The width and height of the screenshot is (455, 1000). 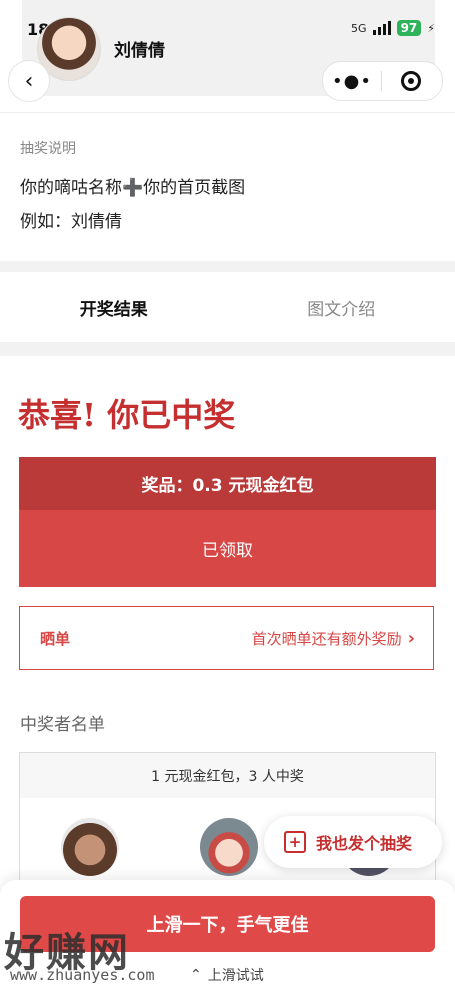 What do you see at coordinates (227, 775) in the screenshot?
I see `winners-summary: 1 元现金红包，3 人中奖` at bounding box center [227, 775].